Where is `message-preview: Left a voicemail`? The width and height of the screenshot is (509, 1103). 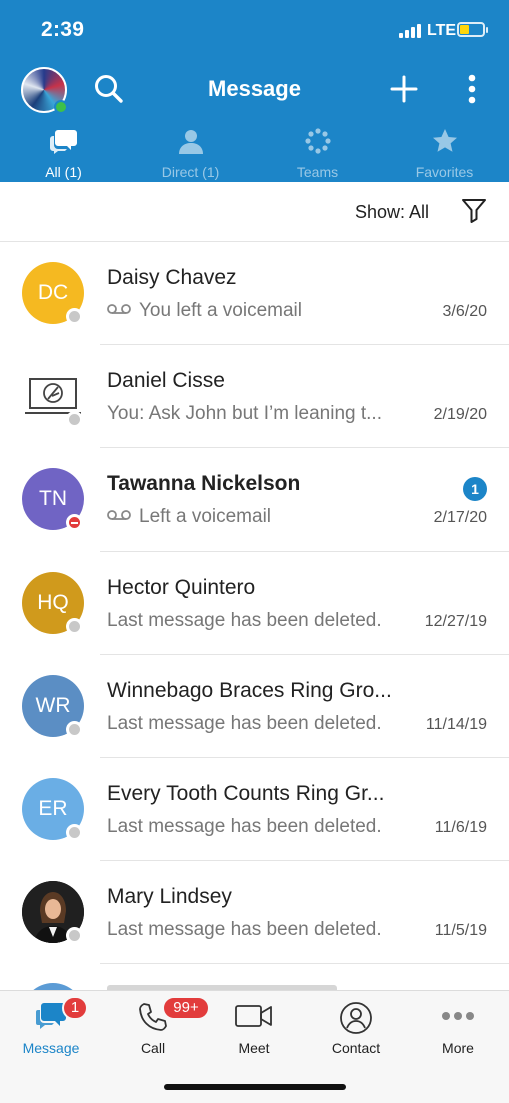 message-preview: Left a voicemail is located at coordinates (189, 517).